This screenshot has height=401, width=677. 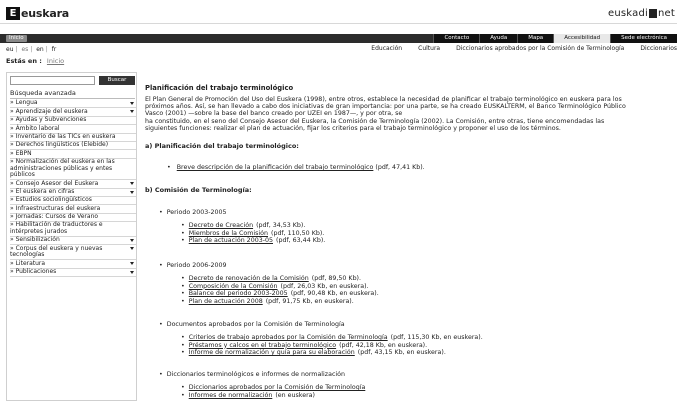 I want to click on search-button: Buscar, so click(x=117, y=80).